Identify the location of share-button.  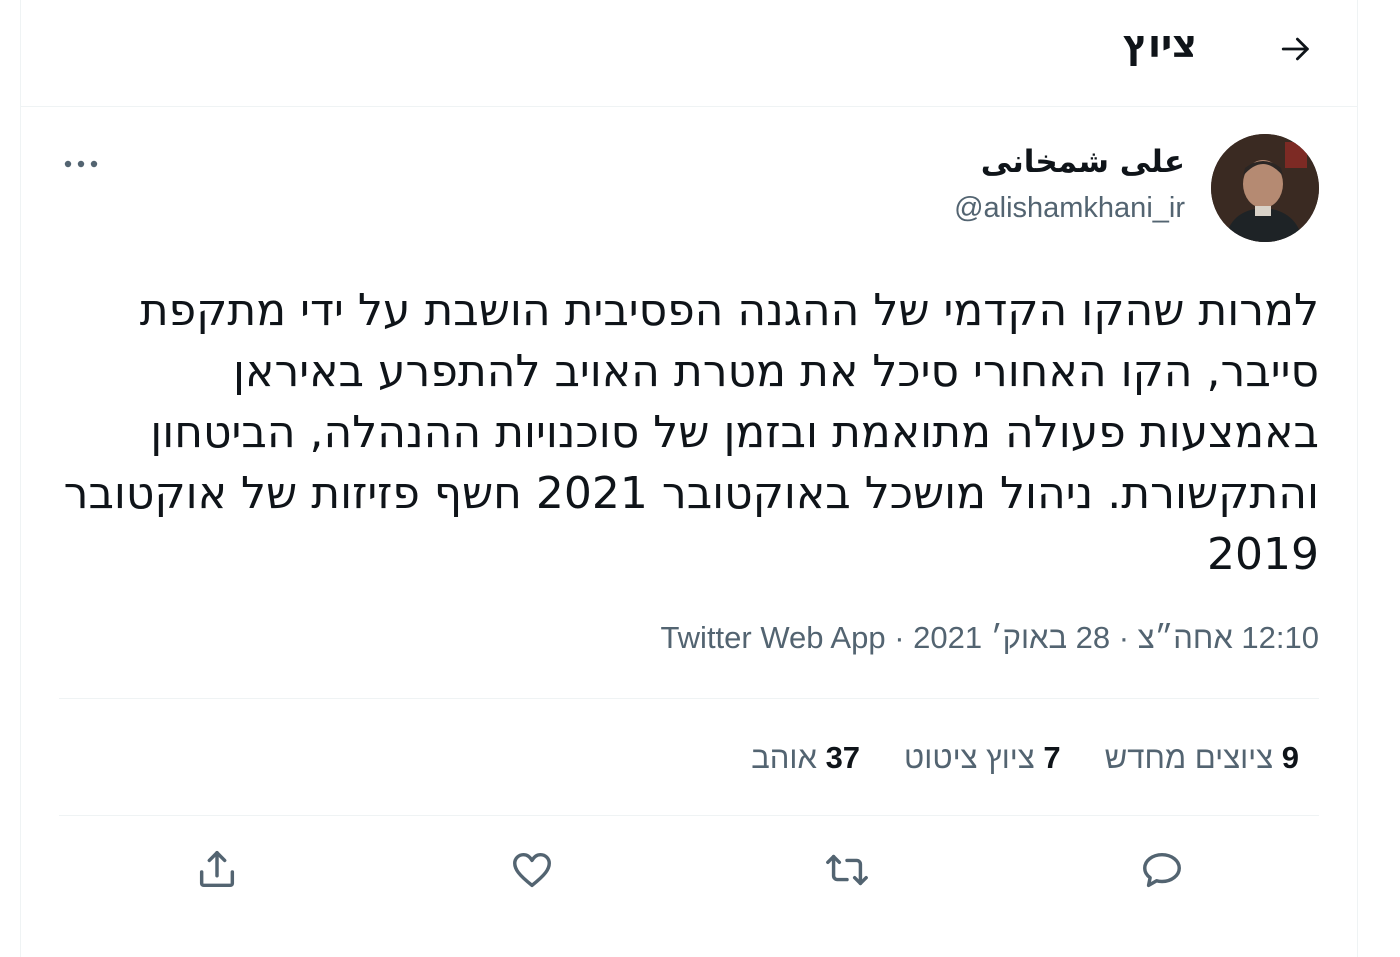
(217, 870).